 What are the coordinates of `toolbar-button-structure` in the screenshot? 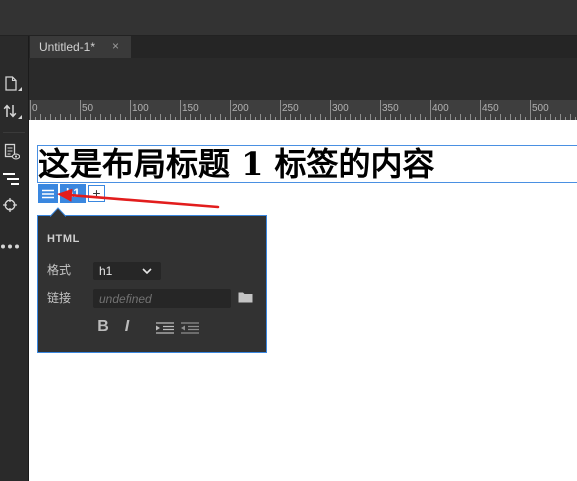 It's located at (14, 180).